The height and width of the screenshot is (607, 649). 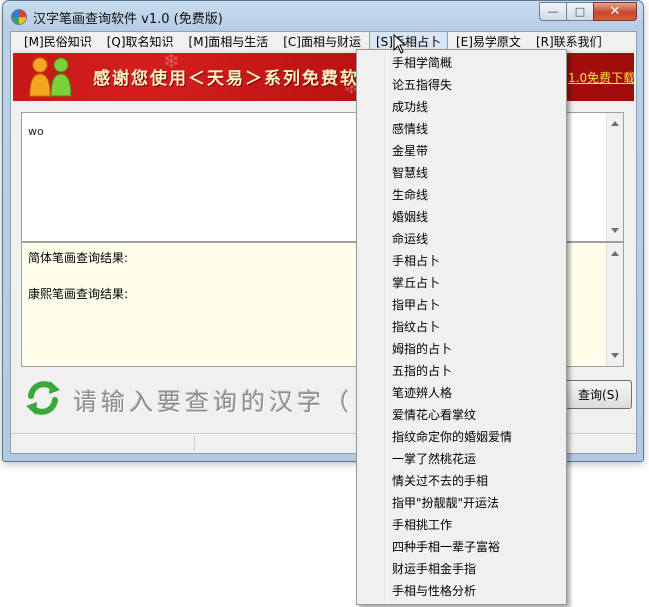 What do you see at coordinates (461, 283) in the screenshot?
I see `menu-item-palm-mounts: 掌丘占卜` at bounding box center [461, 283].